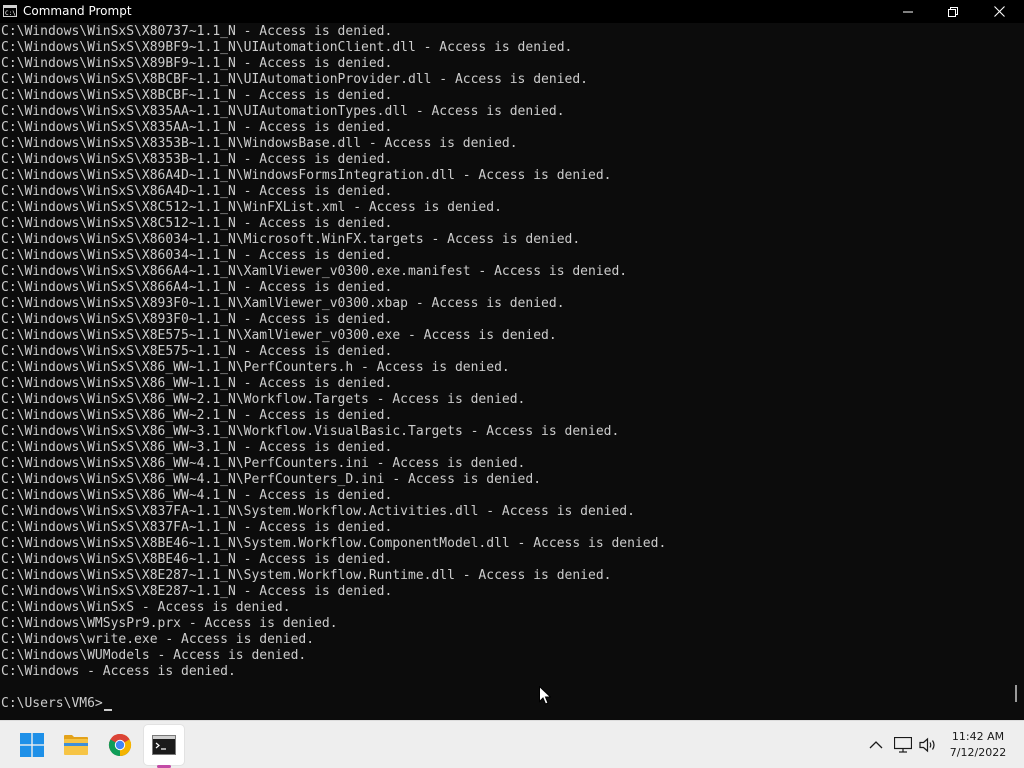  I want to click on taskbar-app-file-explorer, so click(76, 745).